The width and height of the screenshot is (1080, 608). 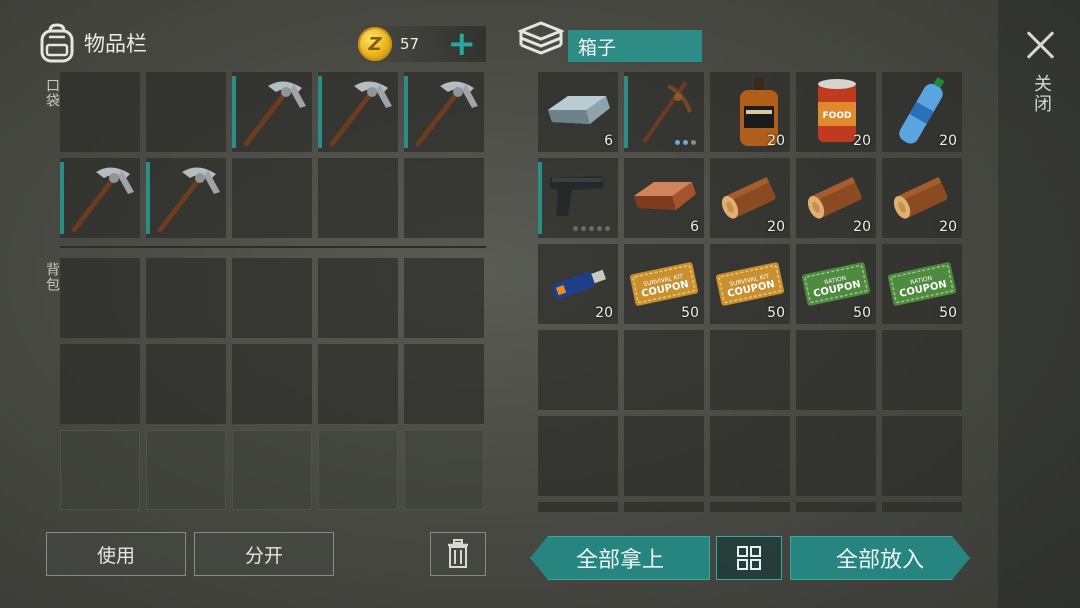 I want to click on coin-icon: Z, so click(x=375, y=44).